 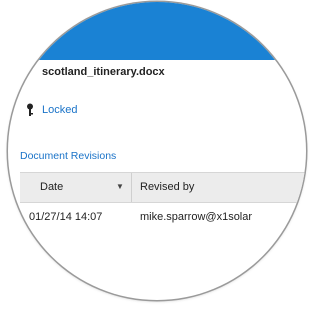 What do you see at coordinates (196, 217) in the screenshot?
I see `revision-author: mike.sparrow@x1solar` at bounding box center [196, 217].